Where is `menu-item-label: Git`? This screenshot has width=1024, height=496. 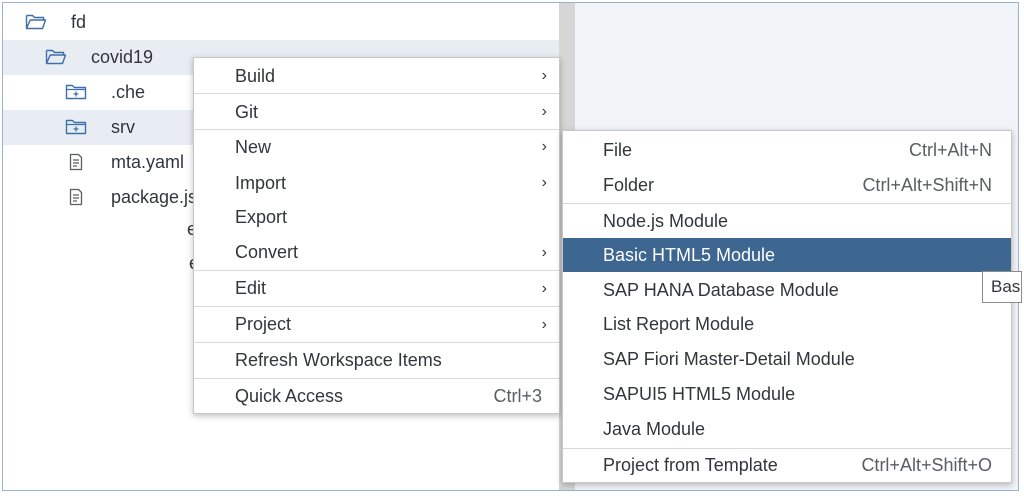 menu-item-label: Git is located at coordinates (247, 112).